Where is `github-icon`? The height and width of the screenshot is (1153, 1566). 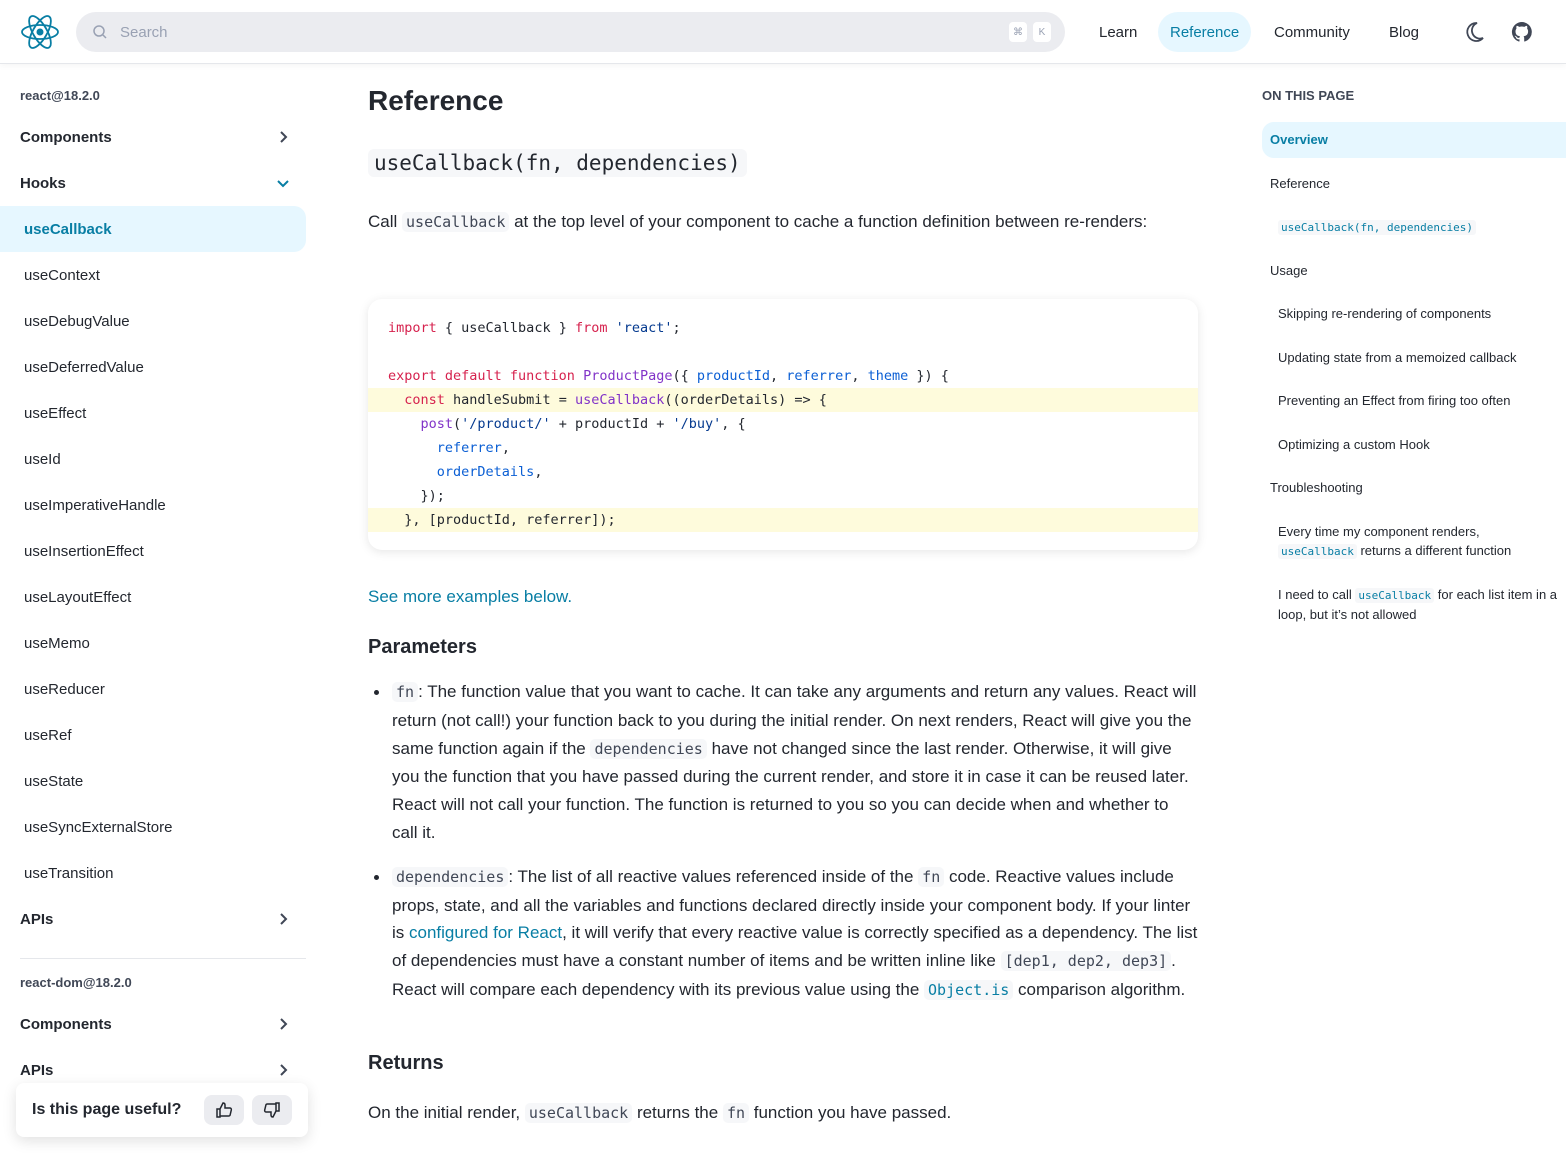 github-icon is located at coordinates (1522, 32).